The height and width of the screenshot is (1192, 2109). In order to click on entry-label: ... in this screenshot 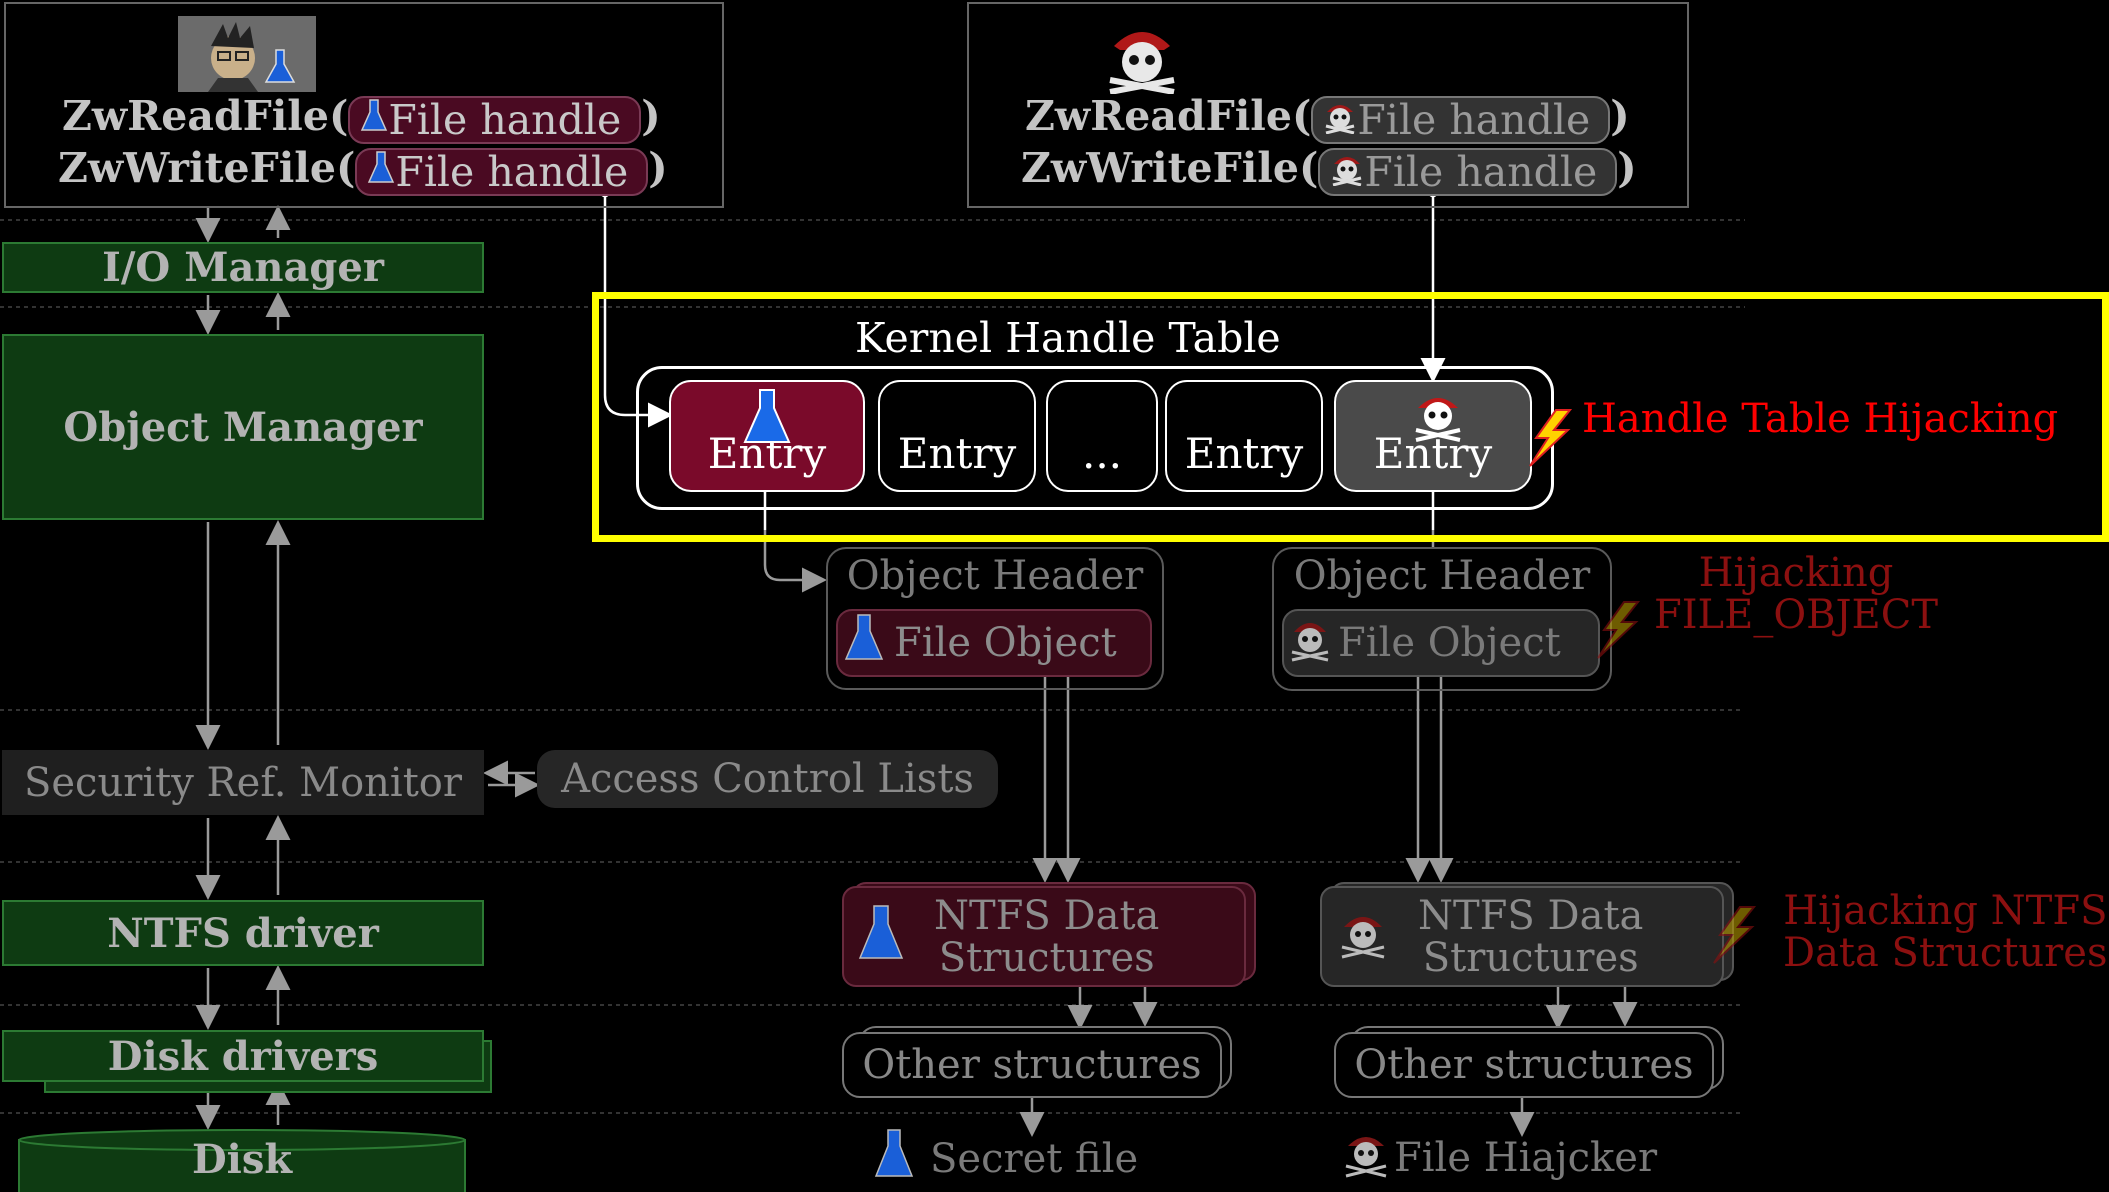, I will do `click(1102, 453)`.